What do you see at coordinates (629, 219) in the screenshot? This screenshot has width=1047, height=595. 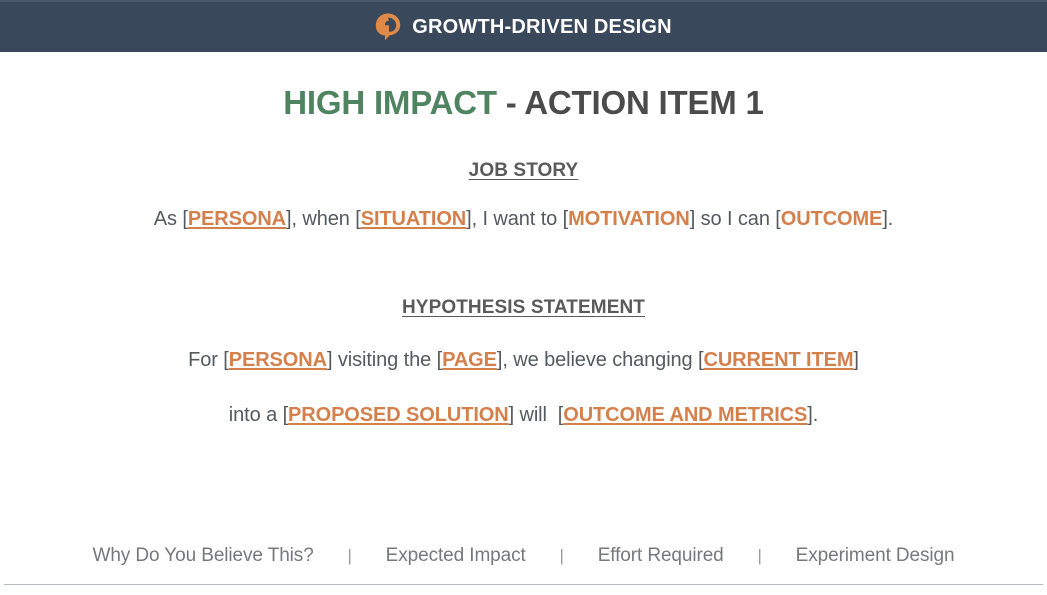 I see `placeholder-motivation: MOTIVATION` at bounding box center [629, 219].